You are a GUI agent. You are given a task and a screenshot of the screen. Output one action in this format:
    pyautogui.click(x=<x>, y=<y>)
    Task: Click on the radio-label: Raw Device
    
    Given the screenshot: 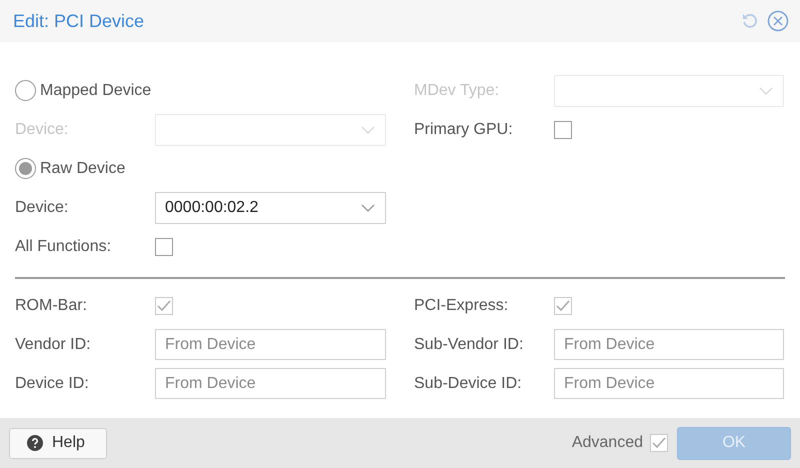 What is the action you would take?
    pyautogui.click(x=83, y=168)
    